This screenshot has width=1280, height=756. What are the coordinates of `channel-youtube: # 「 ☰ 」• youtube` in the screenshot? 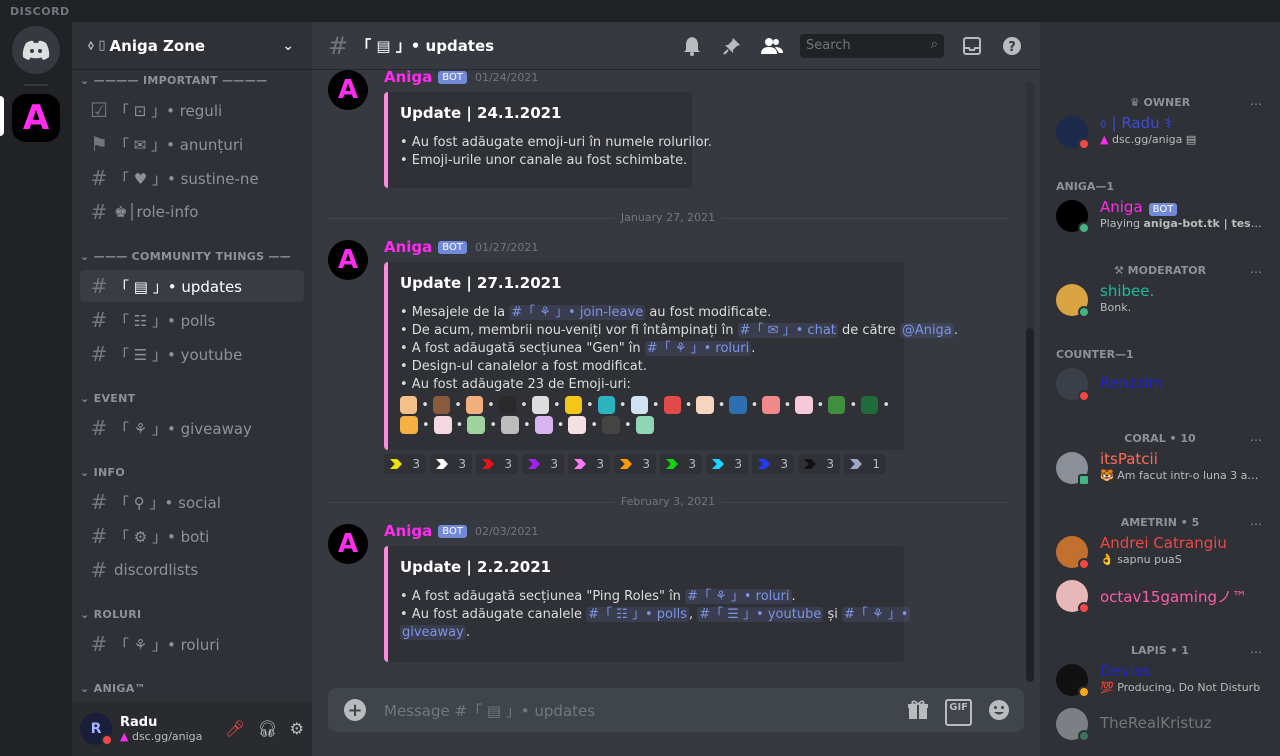 It's located at (192, 354).